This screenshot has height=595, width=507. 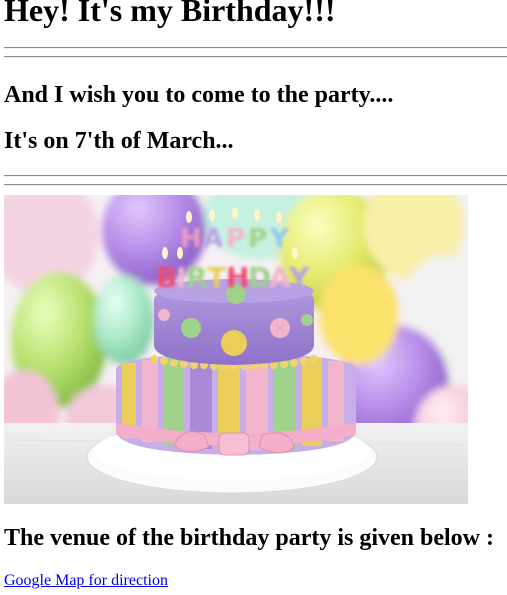 What do you see at coordinates (181, 277) in the screenshot?
I see `svg-text: I` at bounding box center [181, 277].